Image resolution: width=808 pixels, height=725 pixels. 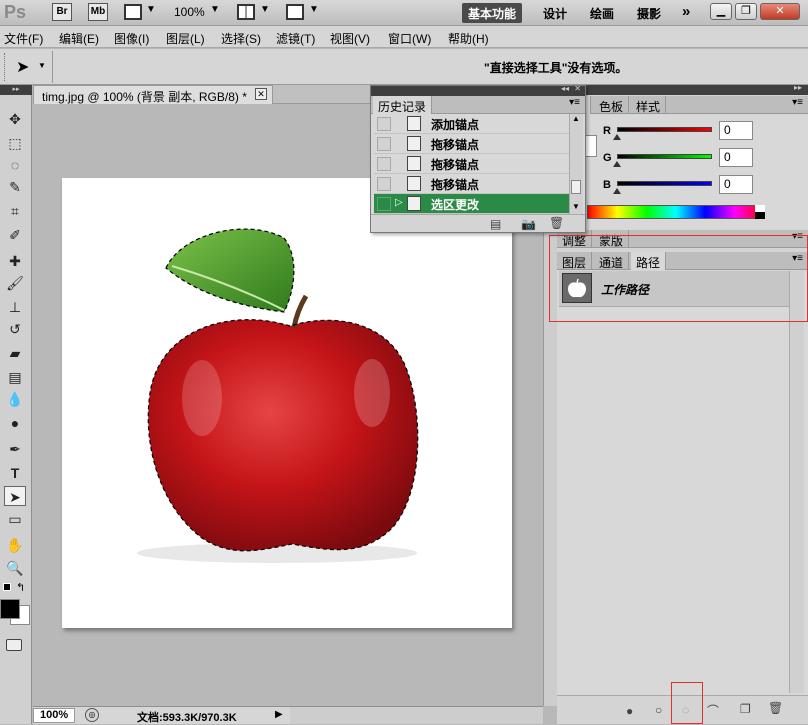 I want to click on document-tab: timg.jpg @ 100% (背景 副本, RGB/8) * ✕, so click(x=153, y=94).